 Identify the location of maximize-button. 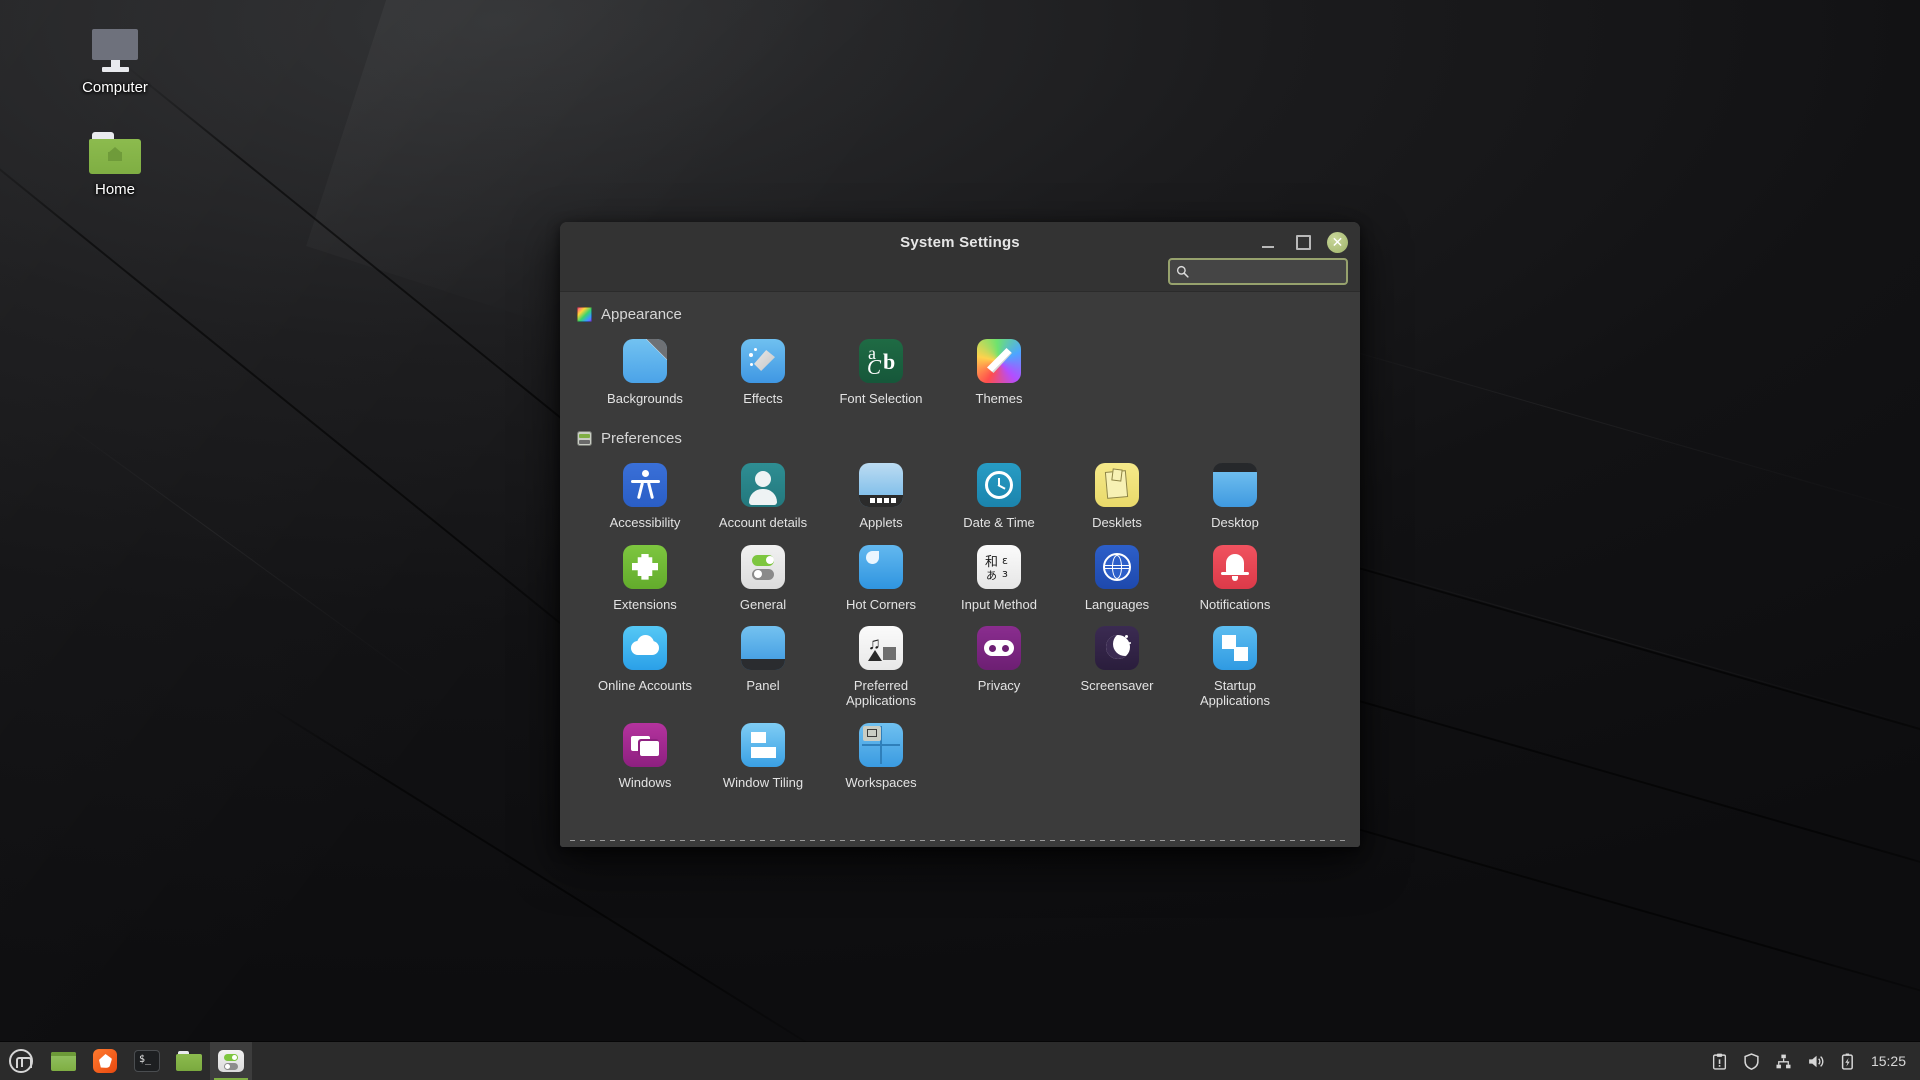
(1303, 242).